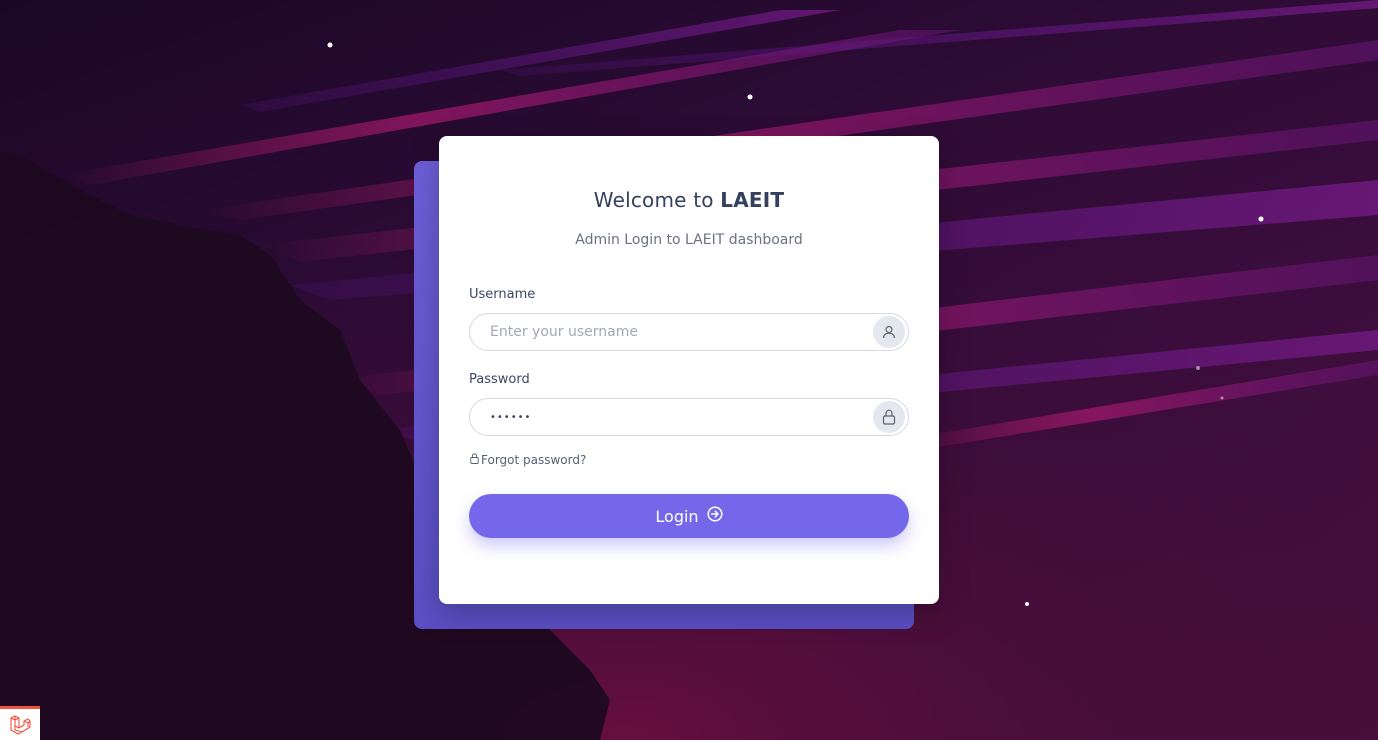 This screenshot has height=740, width=1378. I want to click on password-input, so click(680, 417).